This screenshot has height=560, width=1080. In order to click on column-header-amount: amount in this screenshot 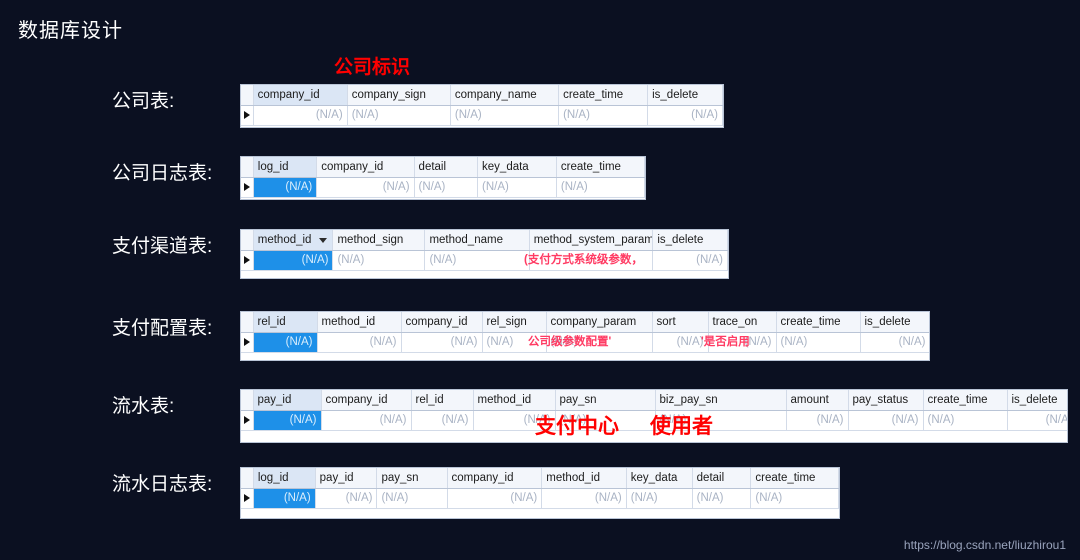, I will do `click(817, 400)`.